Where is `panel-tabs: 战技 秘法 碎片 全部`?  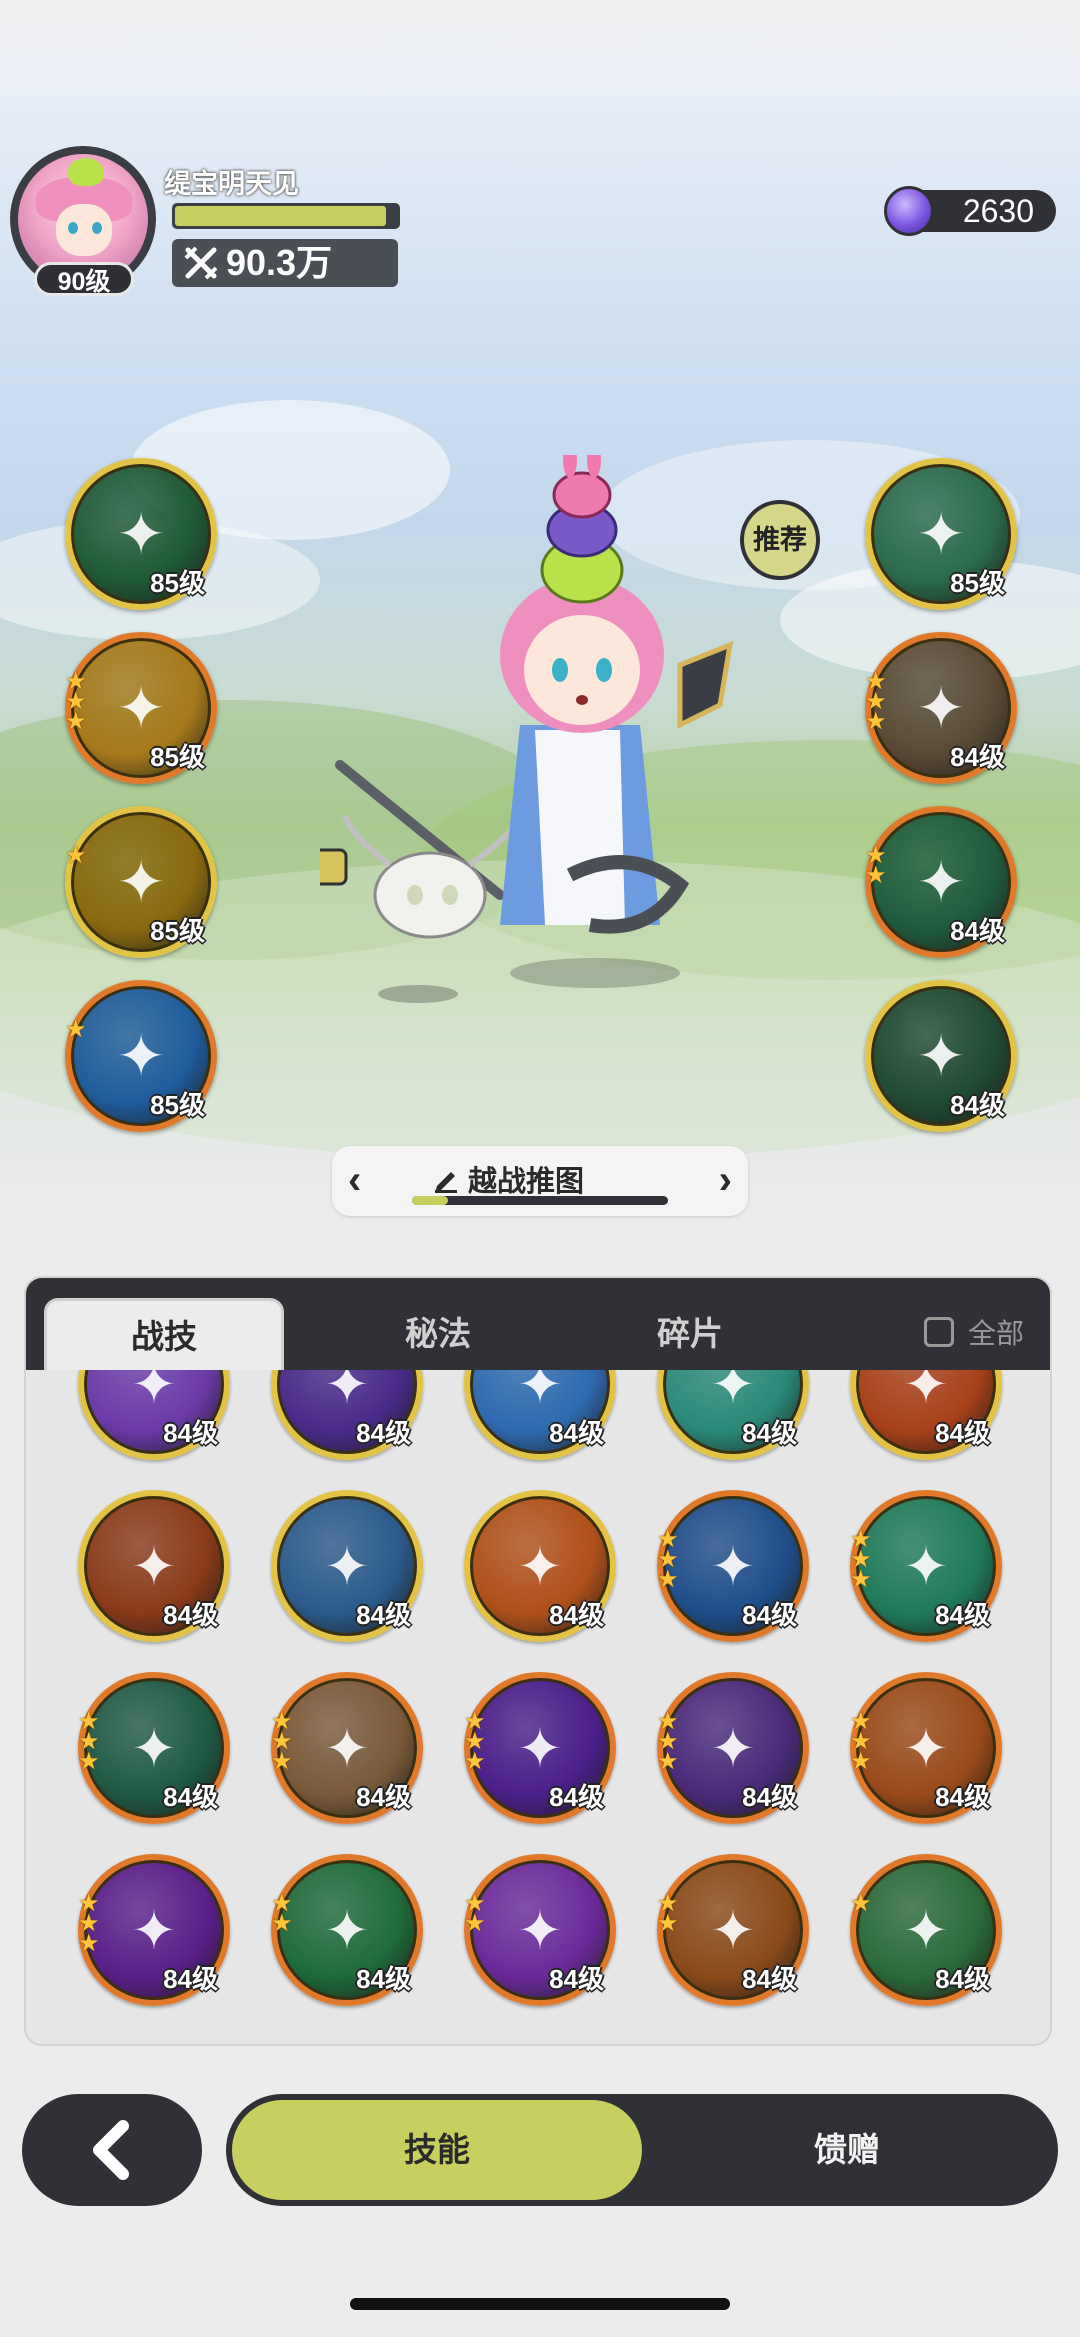
panel-tabs: 战技 秘法 碎片 全部 is located at coordinates (538, 1324).